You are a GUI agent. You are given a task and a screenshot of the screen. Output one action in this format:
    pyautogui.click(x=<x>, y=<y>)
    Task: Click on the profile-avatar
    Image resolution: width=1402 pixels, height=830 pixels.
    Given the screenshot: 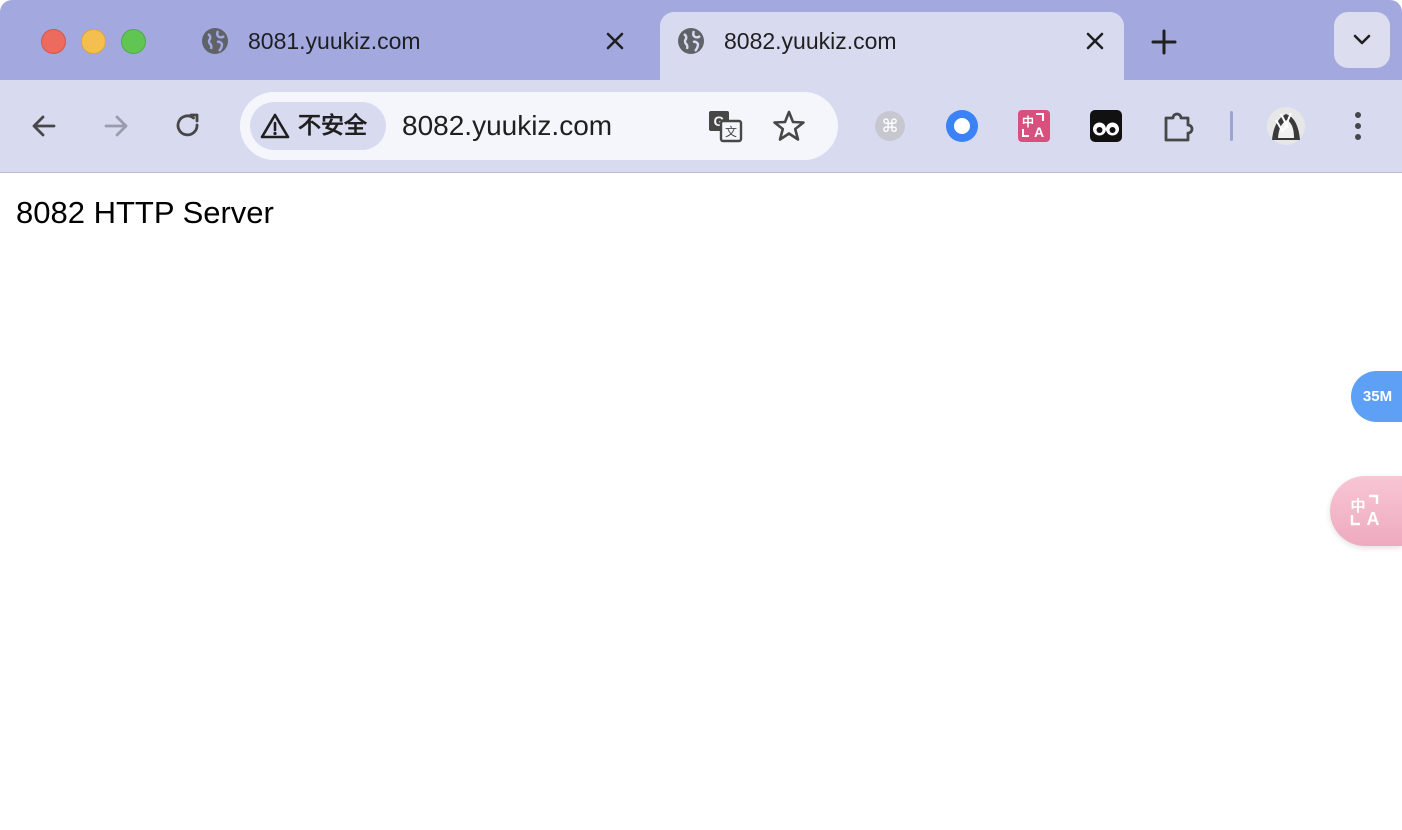 What is the action you would take?
    pyautogui.click(x=1286, y=126)
    